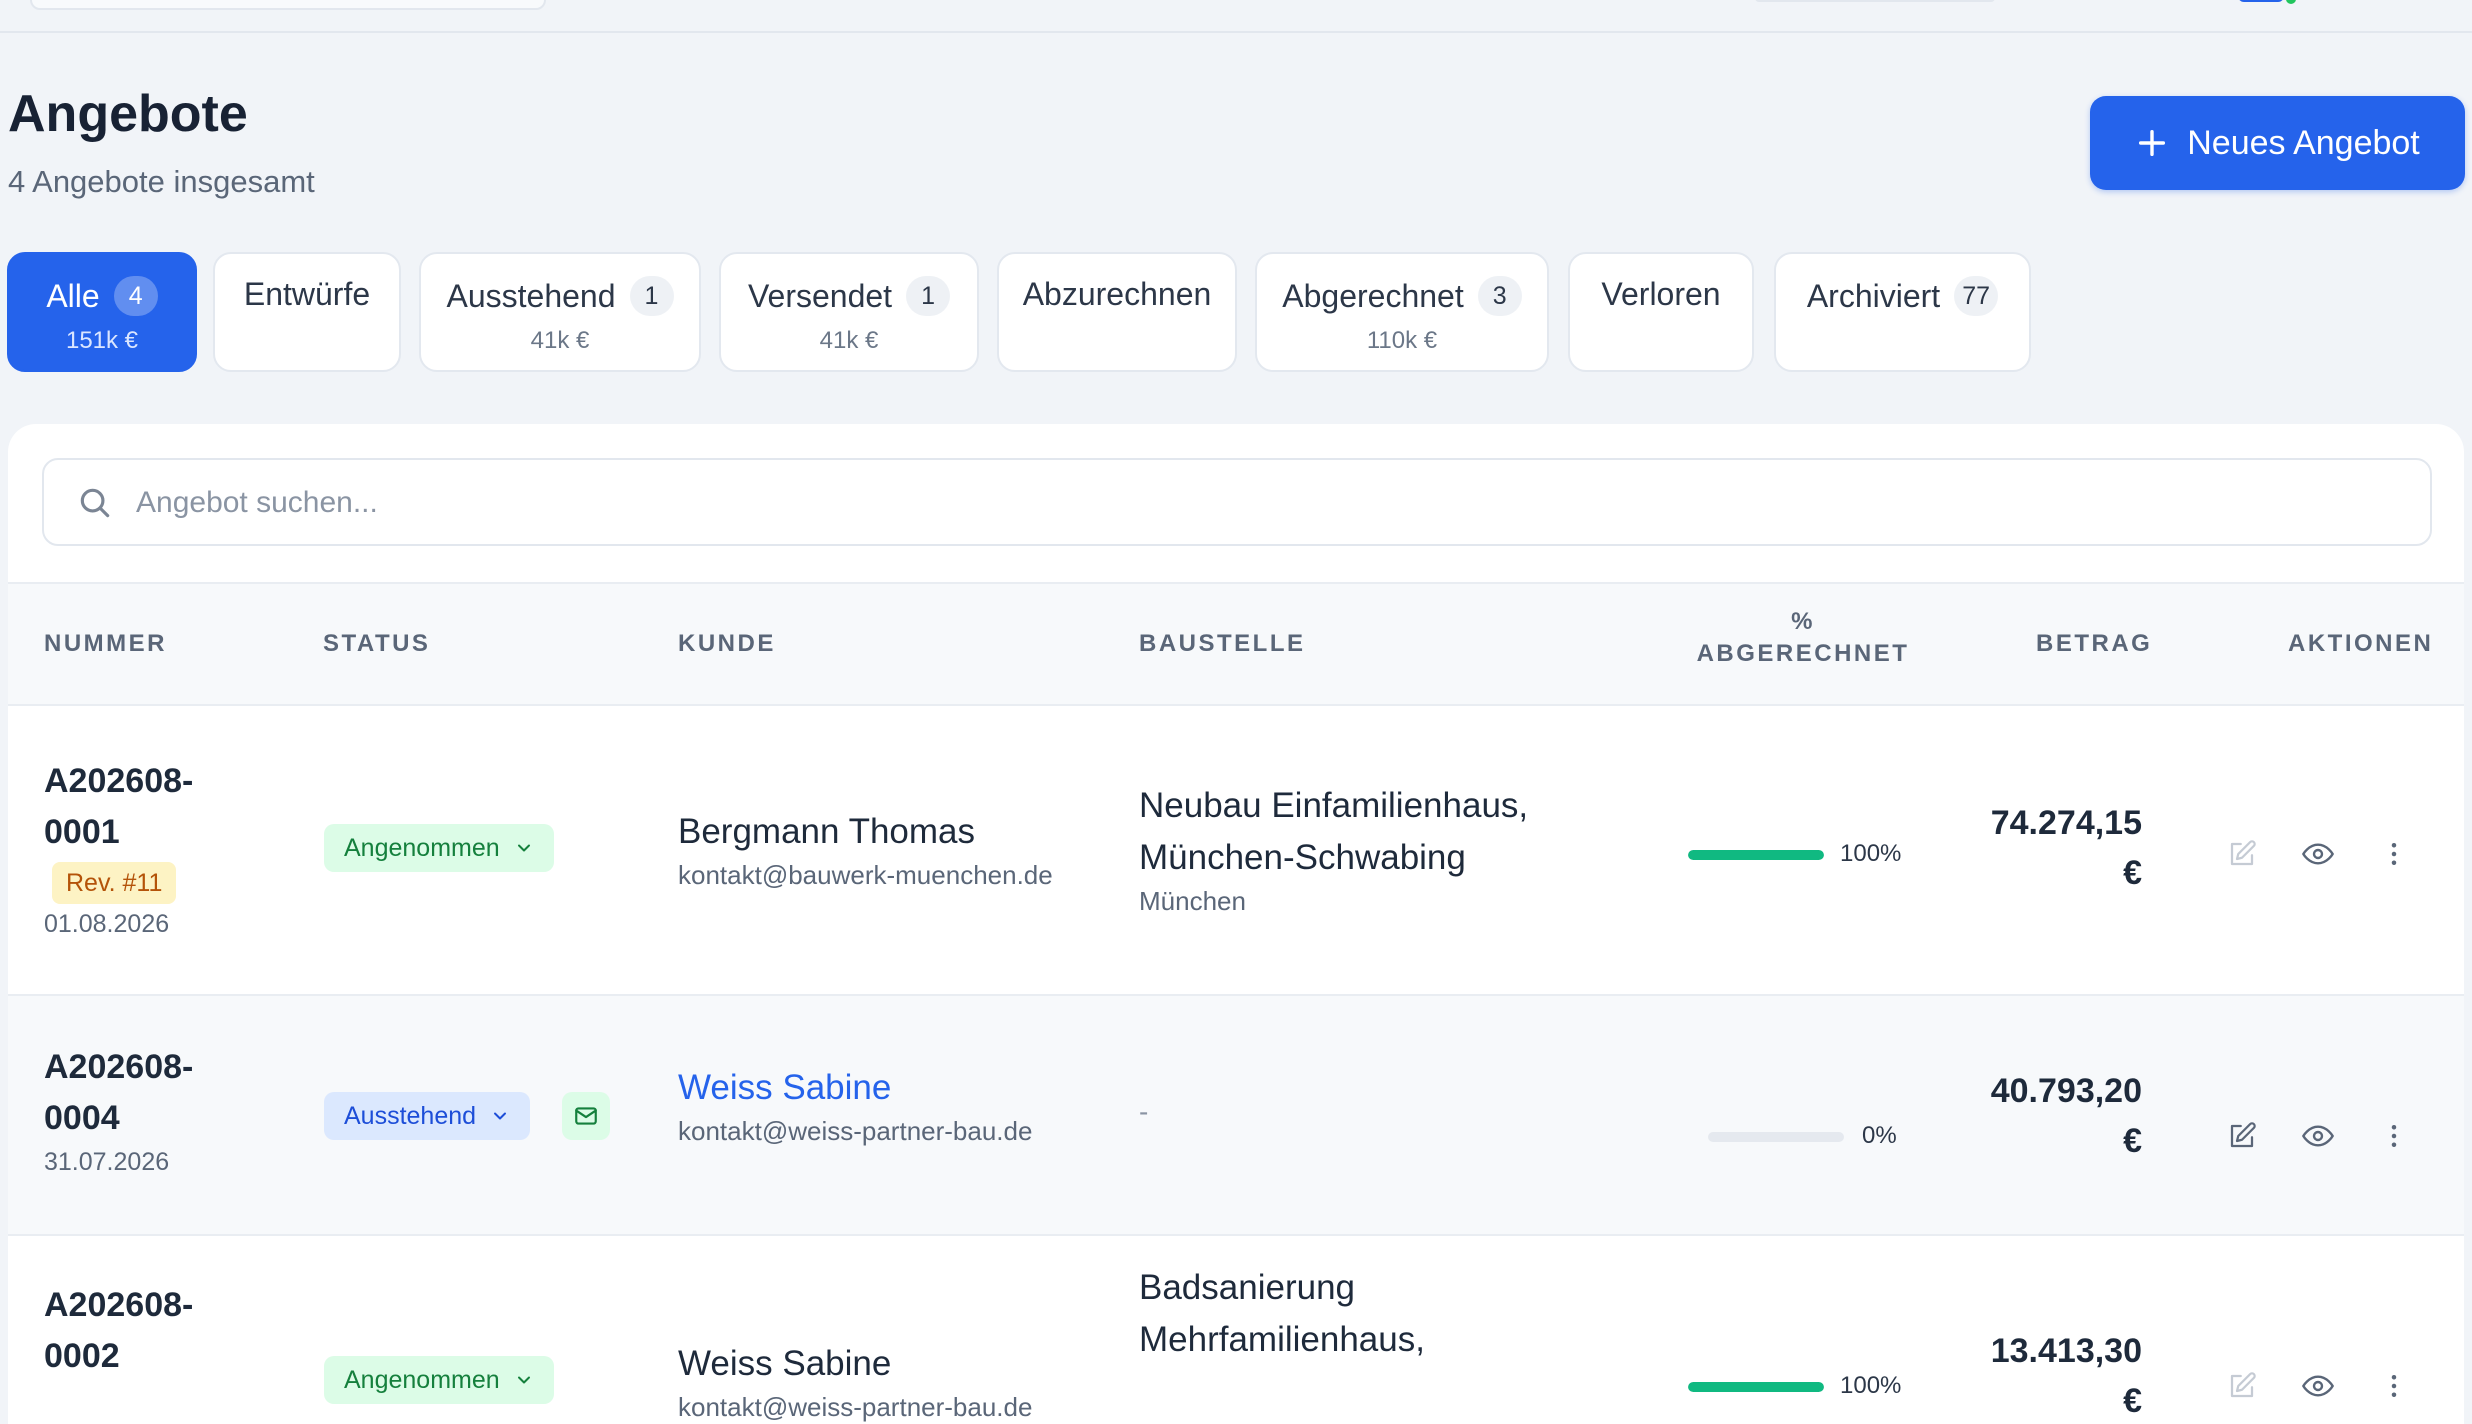 This screenshot has height=1424, width=2472. I want to click on tab-label: Alle, so click(73, 295).